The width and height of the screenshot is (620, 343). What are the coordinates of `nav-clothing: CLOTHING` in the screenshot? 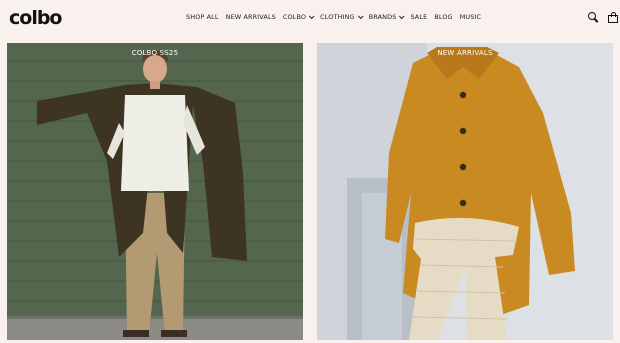 It's located at (342, 17).